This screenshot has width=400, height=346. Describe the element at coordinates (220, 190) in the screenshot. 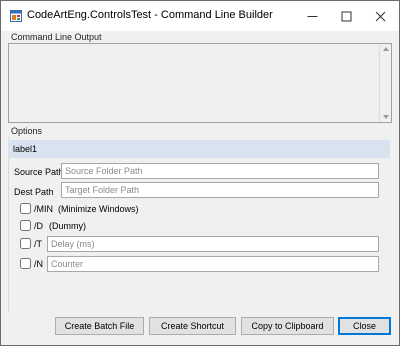

I see `dest-path-input` at that location.